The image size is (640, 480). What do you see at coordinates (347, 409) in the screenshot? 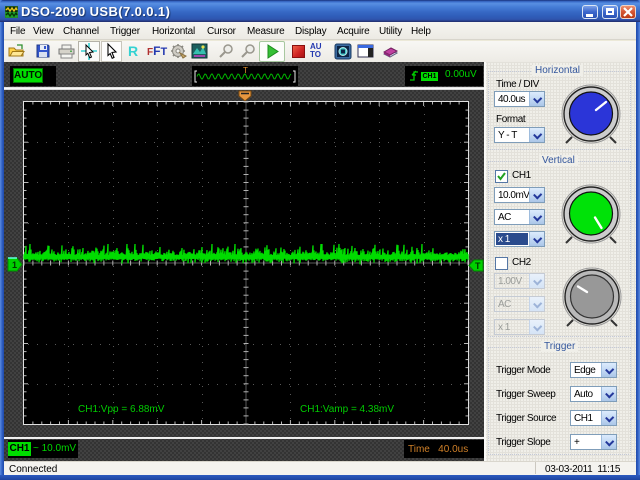
I see `svg-text: CH1:Vamp = 4.38mV` at bounding box center [347, 409].